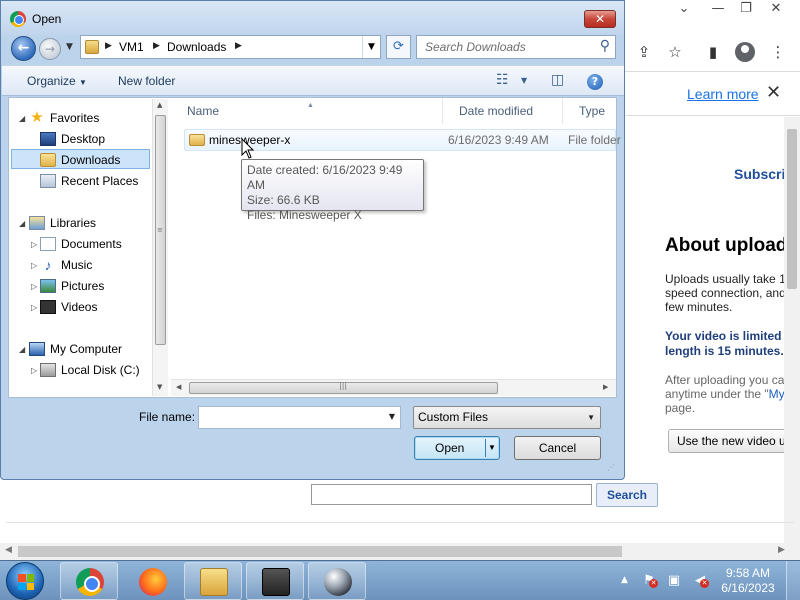  Describe the element at coordinates (392, 416) in the screenshot. I see `file-name-chevron-icon: ▼` at that location.